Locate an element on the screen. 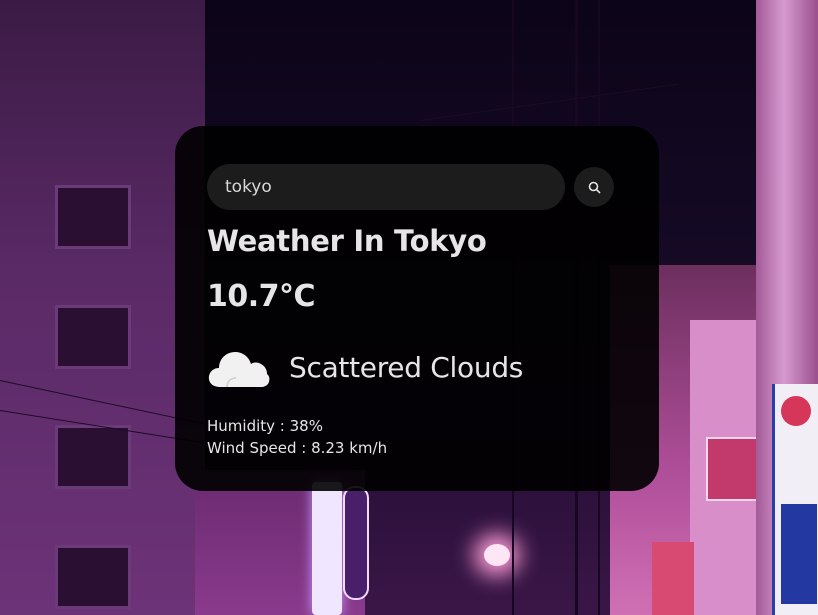 This screenshot has height=615, width=818. temperature: 10.7°C is located at coordinates (261, 296).